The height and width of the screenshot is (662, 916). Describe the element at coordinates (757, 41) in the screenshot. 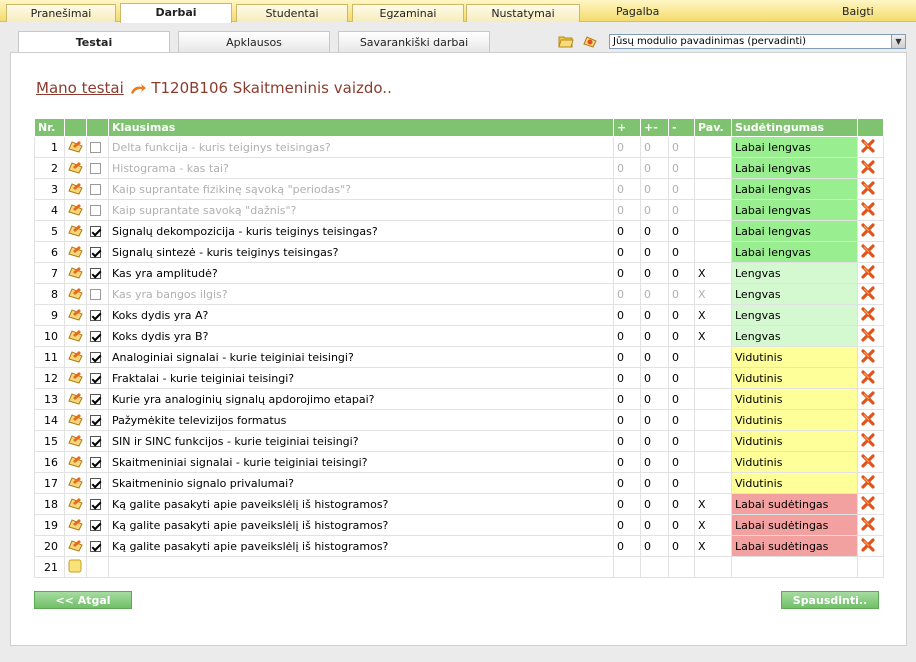

I see `module-select: Jūsų modulio pavadinimas (pervadinti) ▼` at that location.